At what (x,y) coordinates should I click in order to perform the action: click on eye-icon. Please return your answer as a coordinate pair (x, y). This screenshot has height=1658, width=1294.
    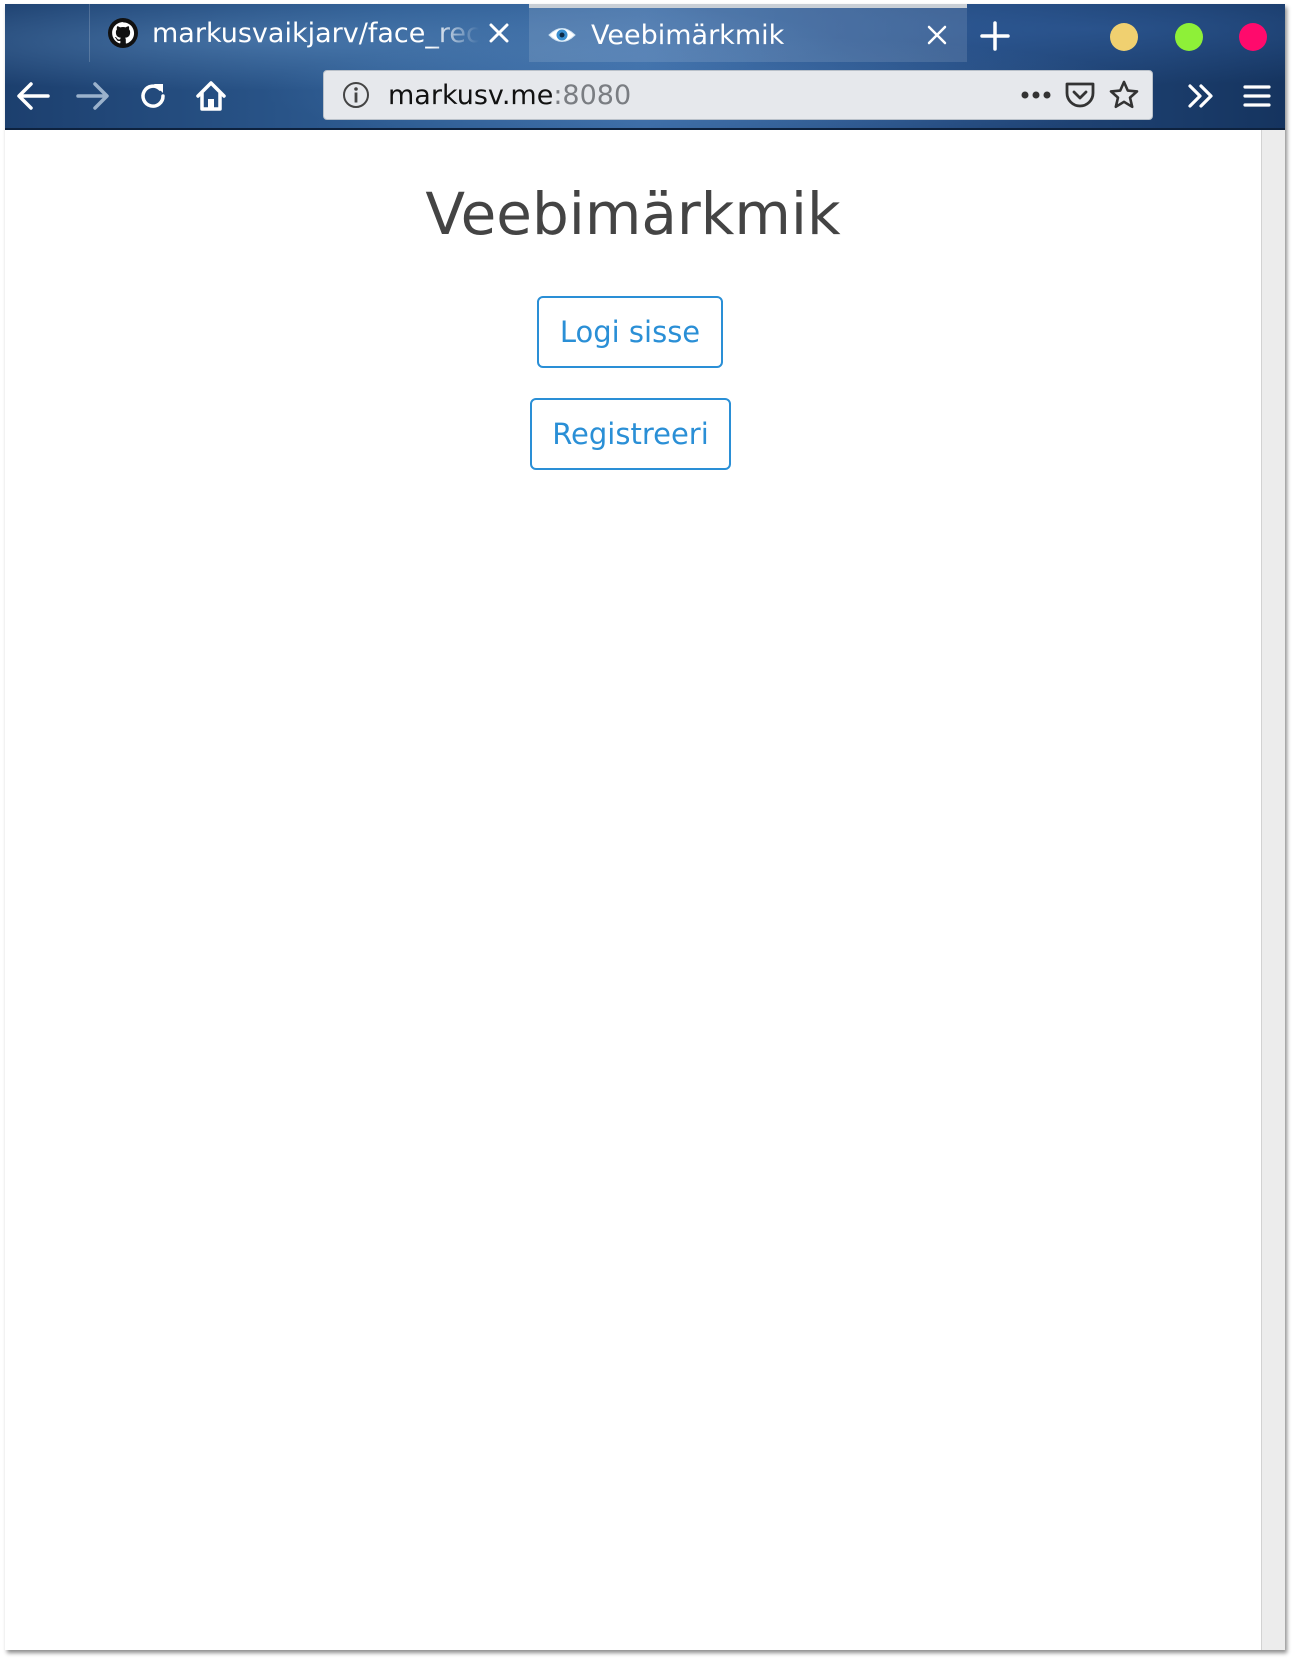
    Looking at the image, I should click on (562, 35).